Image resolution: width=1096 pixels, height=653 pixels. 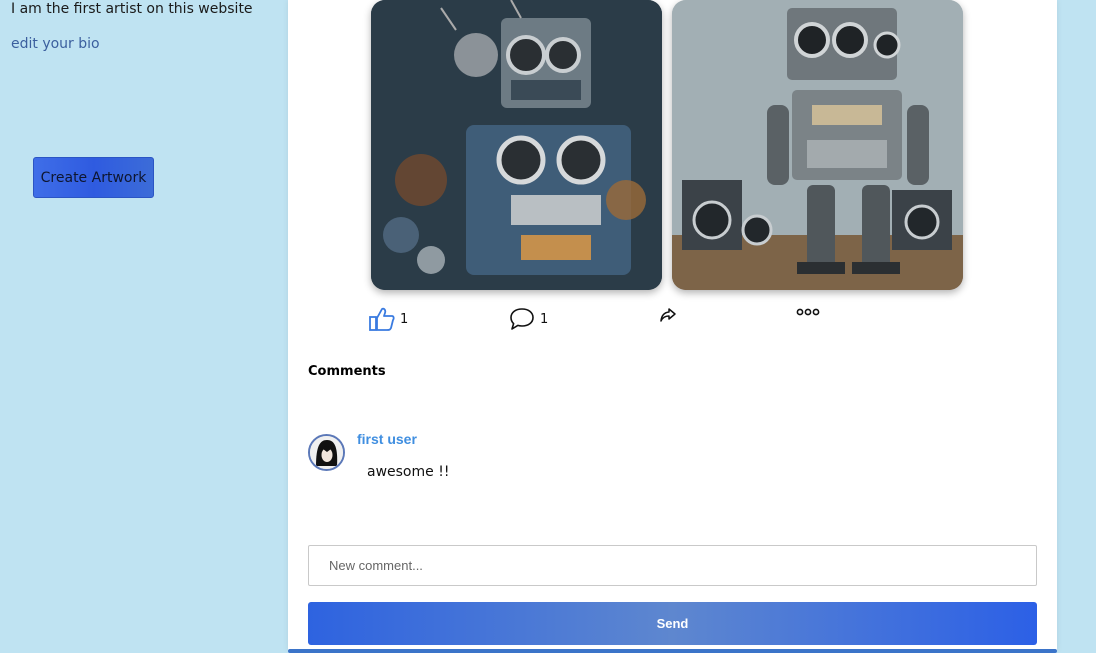 What do you see at coordinates (347, 371) in the screenshot?
I see `comments-heading: Comments` at bounding box center [347, 371].